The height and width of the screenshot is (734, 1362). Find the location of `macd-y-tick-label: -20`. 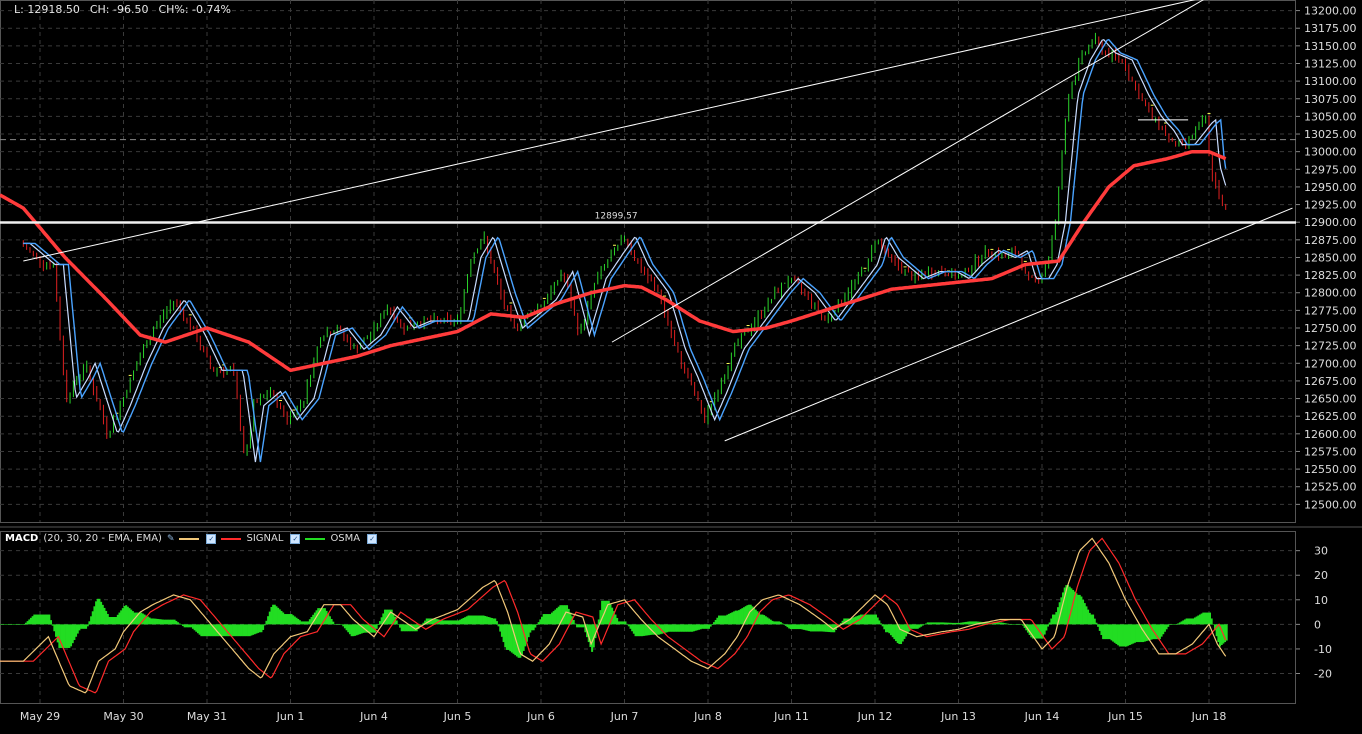

macd-y-tick-label: -20 is located at coordinates (1323, 674).